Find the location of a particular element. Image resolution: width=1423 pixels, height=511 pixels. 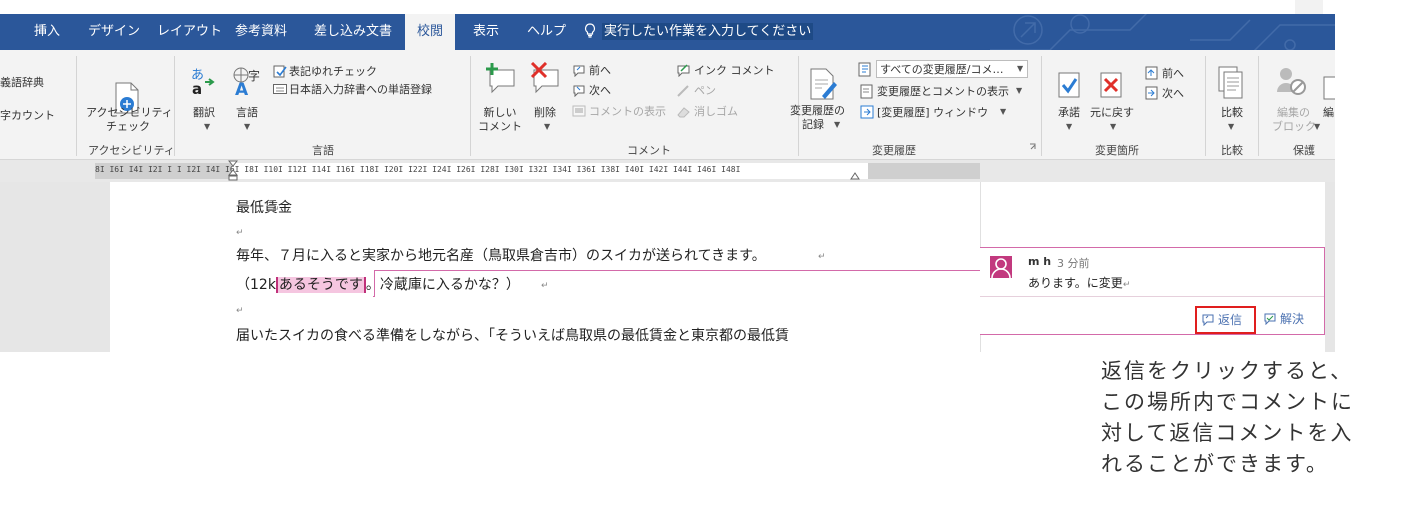

instruction-line: 対して返信コメントを入 is located at coordinates (1227, 433).